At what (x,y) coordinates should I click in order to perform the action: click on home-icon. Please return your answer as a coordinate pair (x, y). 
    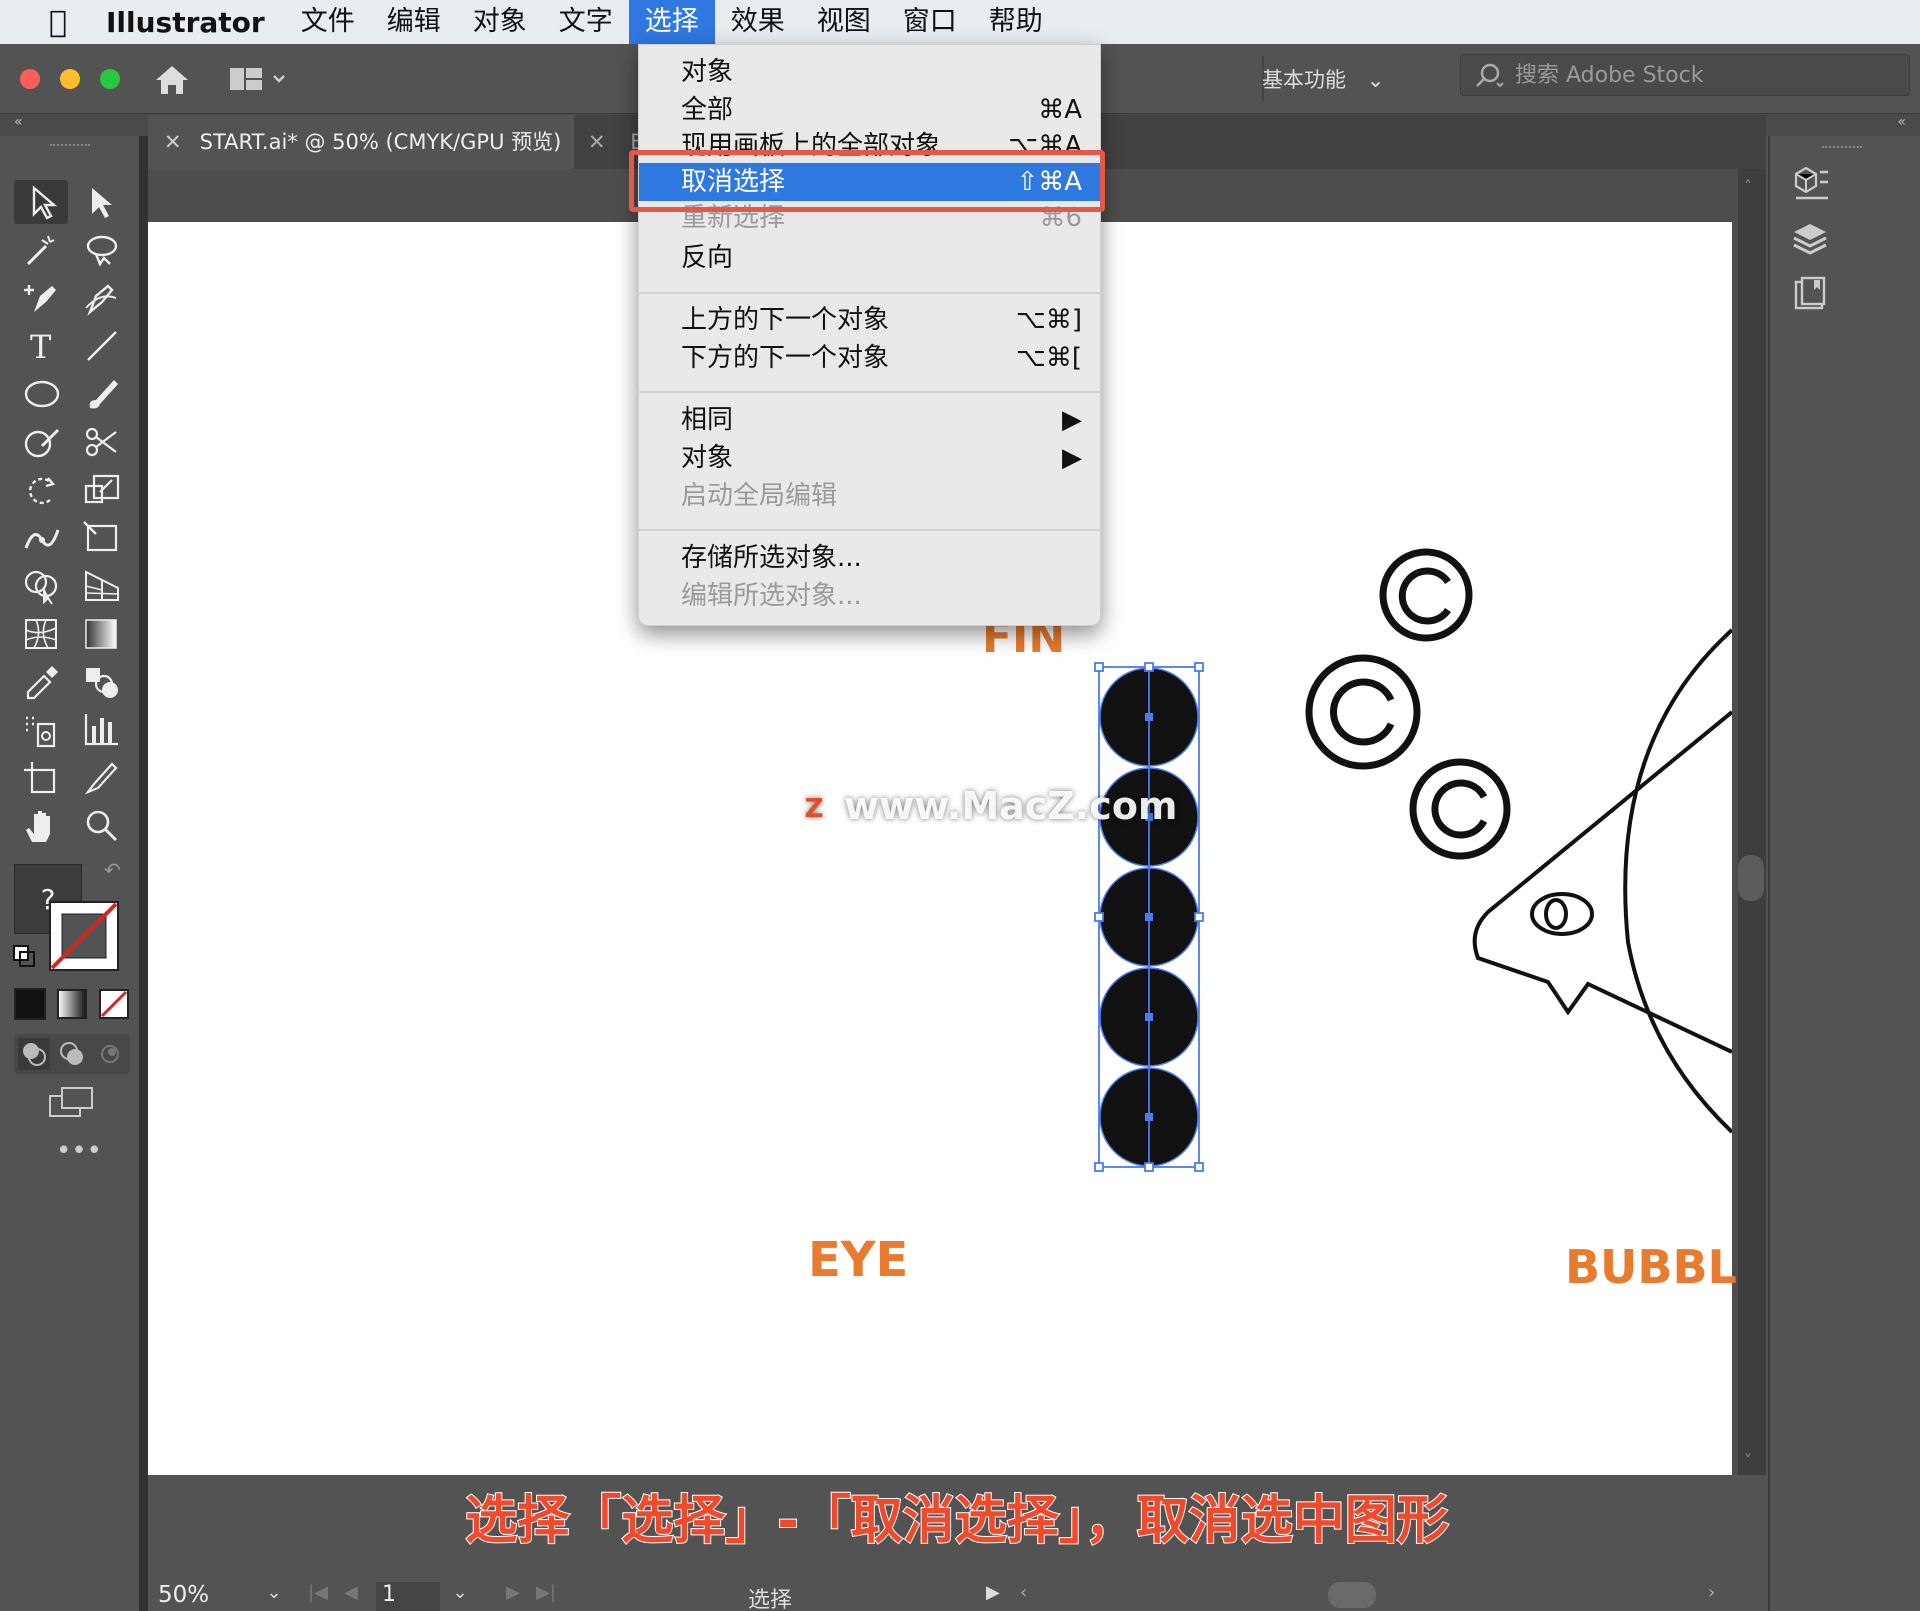
    Looking at the image, I should click on (172, 80).